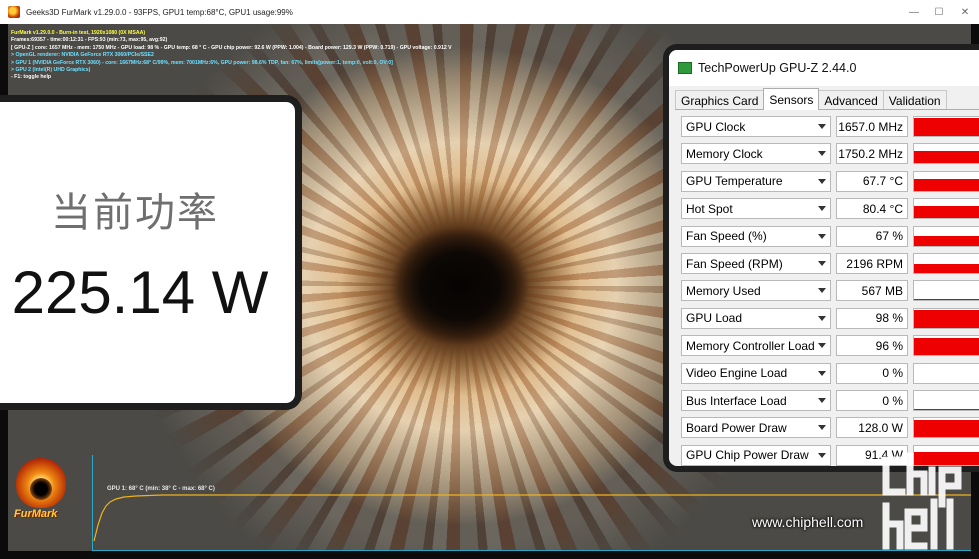  I want to click on sensor-name-dropdown: Memory Used, so click(756, 291).